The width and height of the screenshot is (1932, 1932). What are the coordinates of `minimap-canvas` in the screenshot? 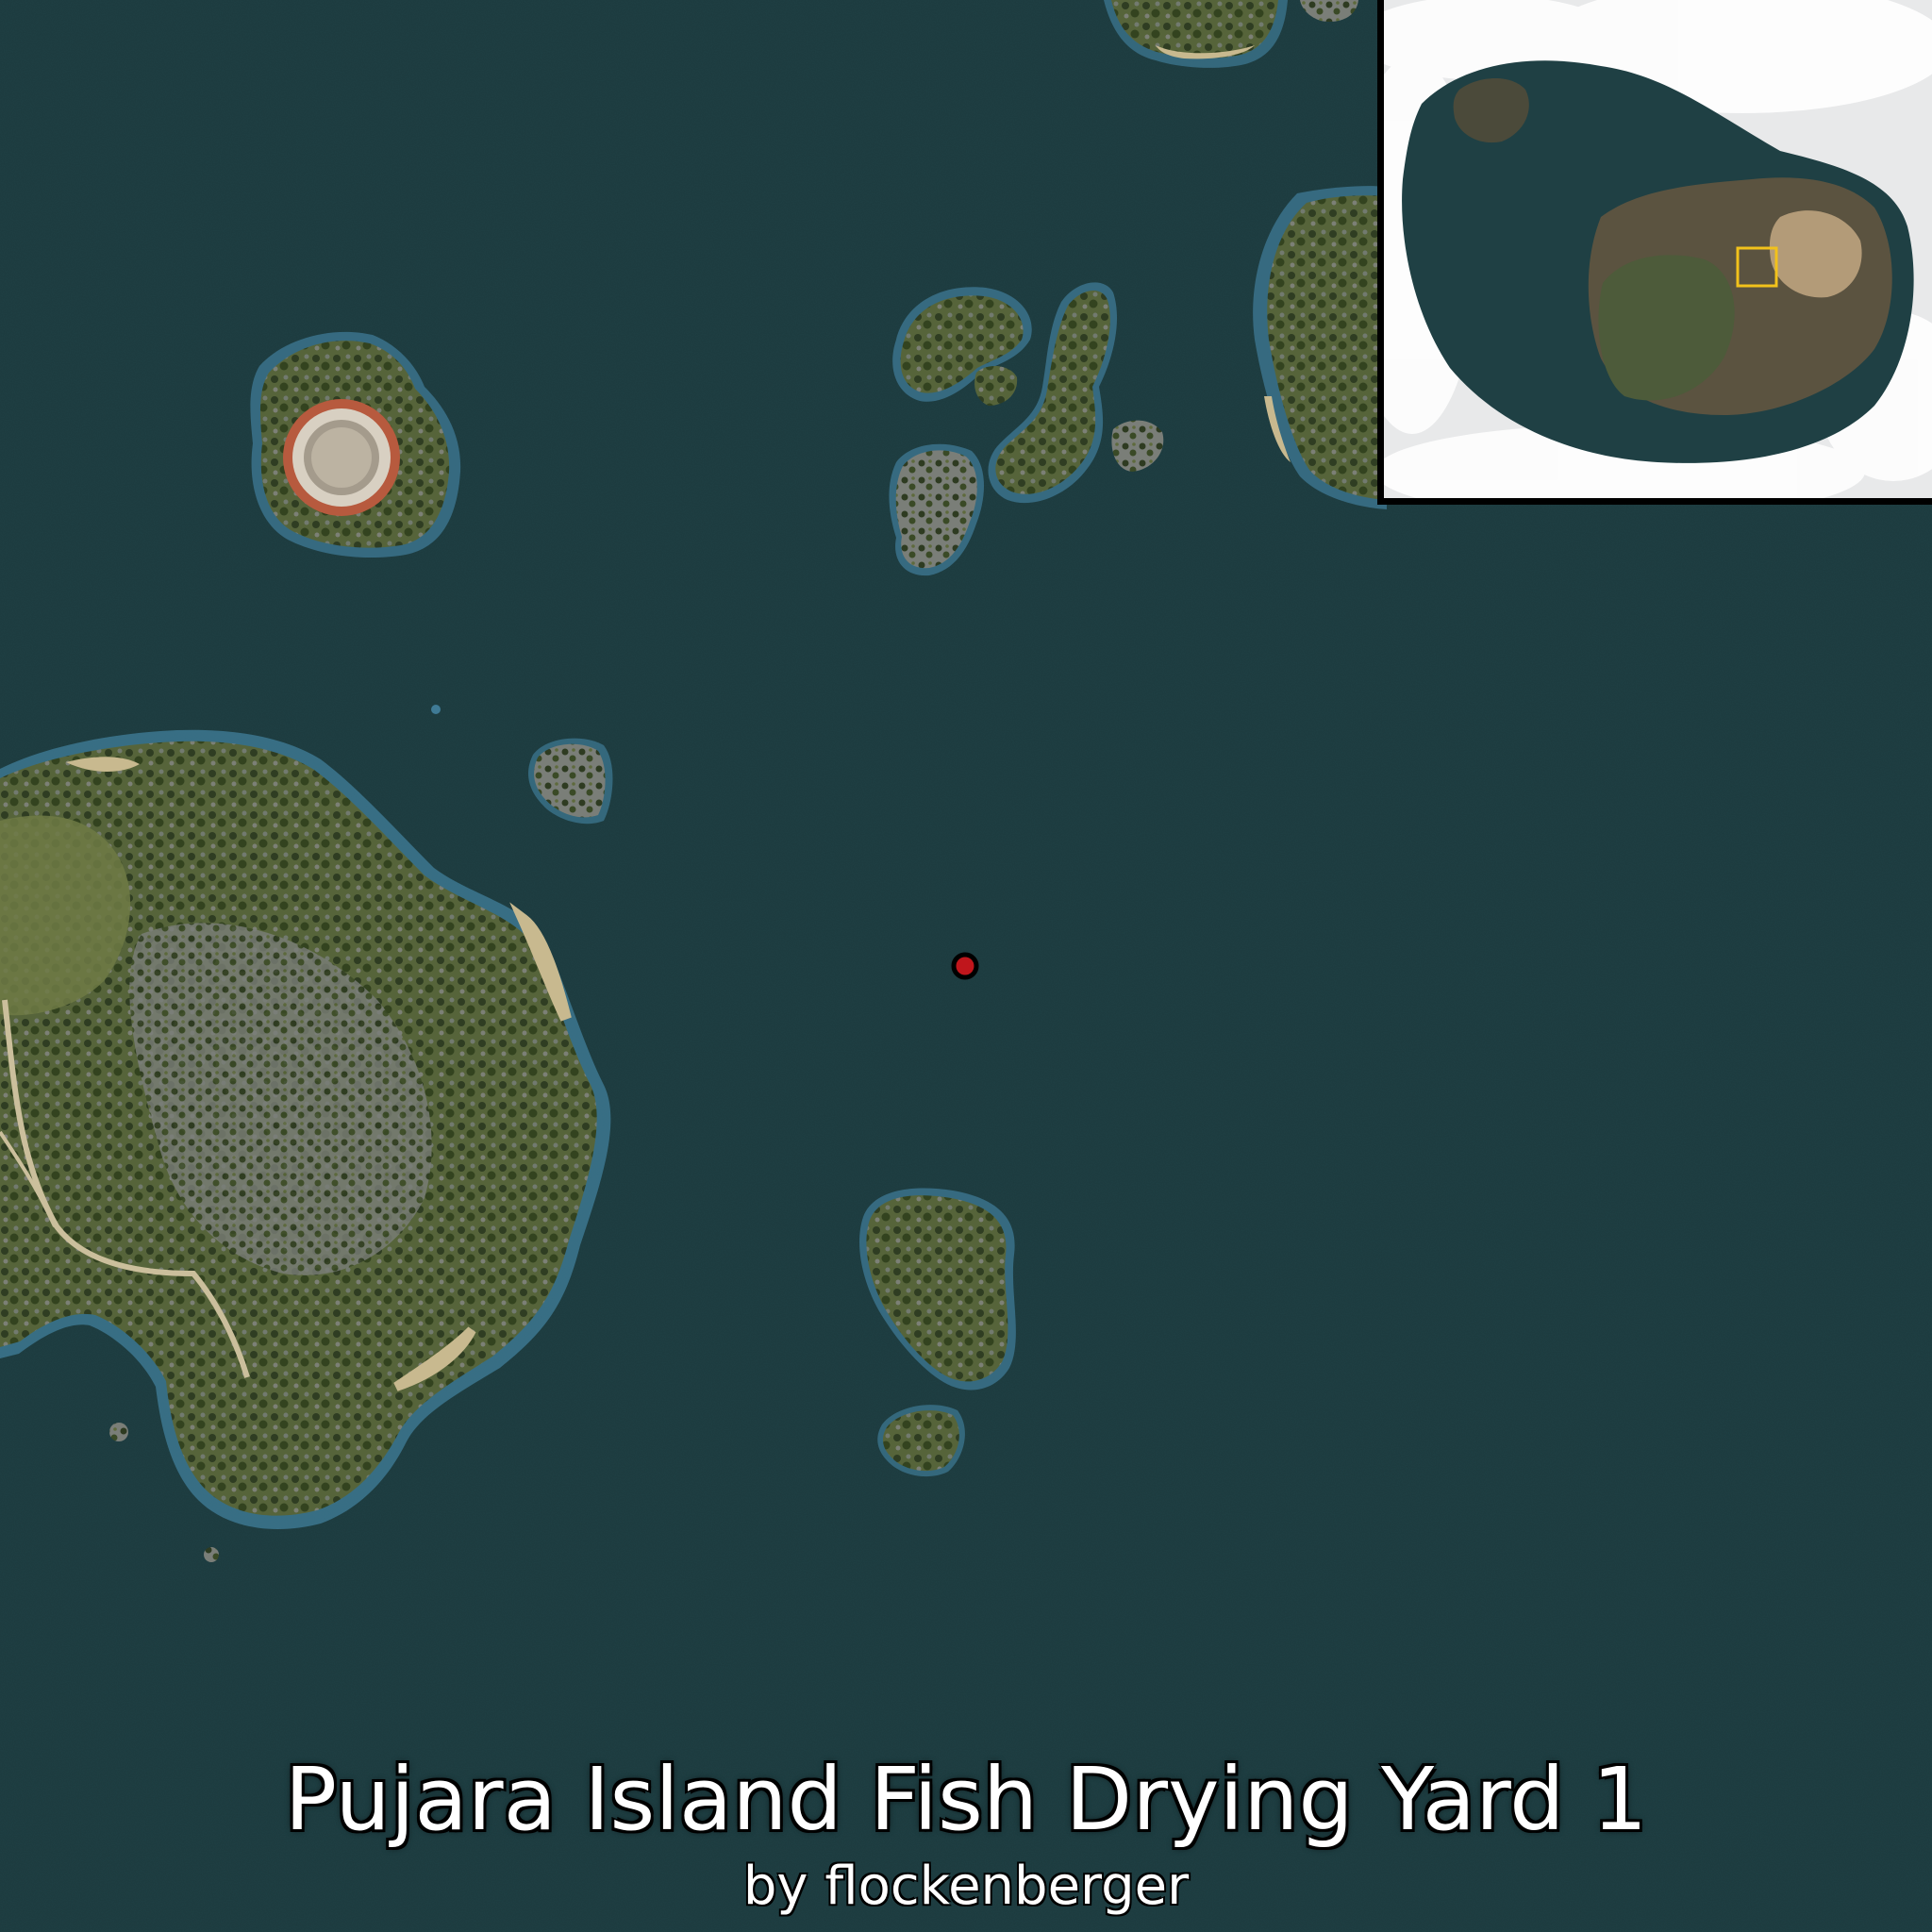 It's located at (1658, 249).